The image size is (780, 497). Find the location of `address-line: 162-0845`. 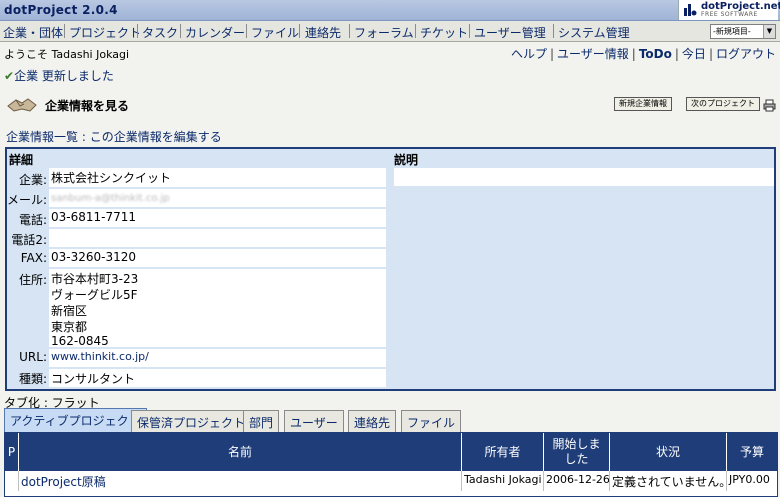

address-line: 162-0845 is located at coordinates (80, 341).